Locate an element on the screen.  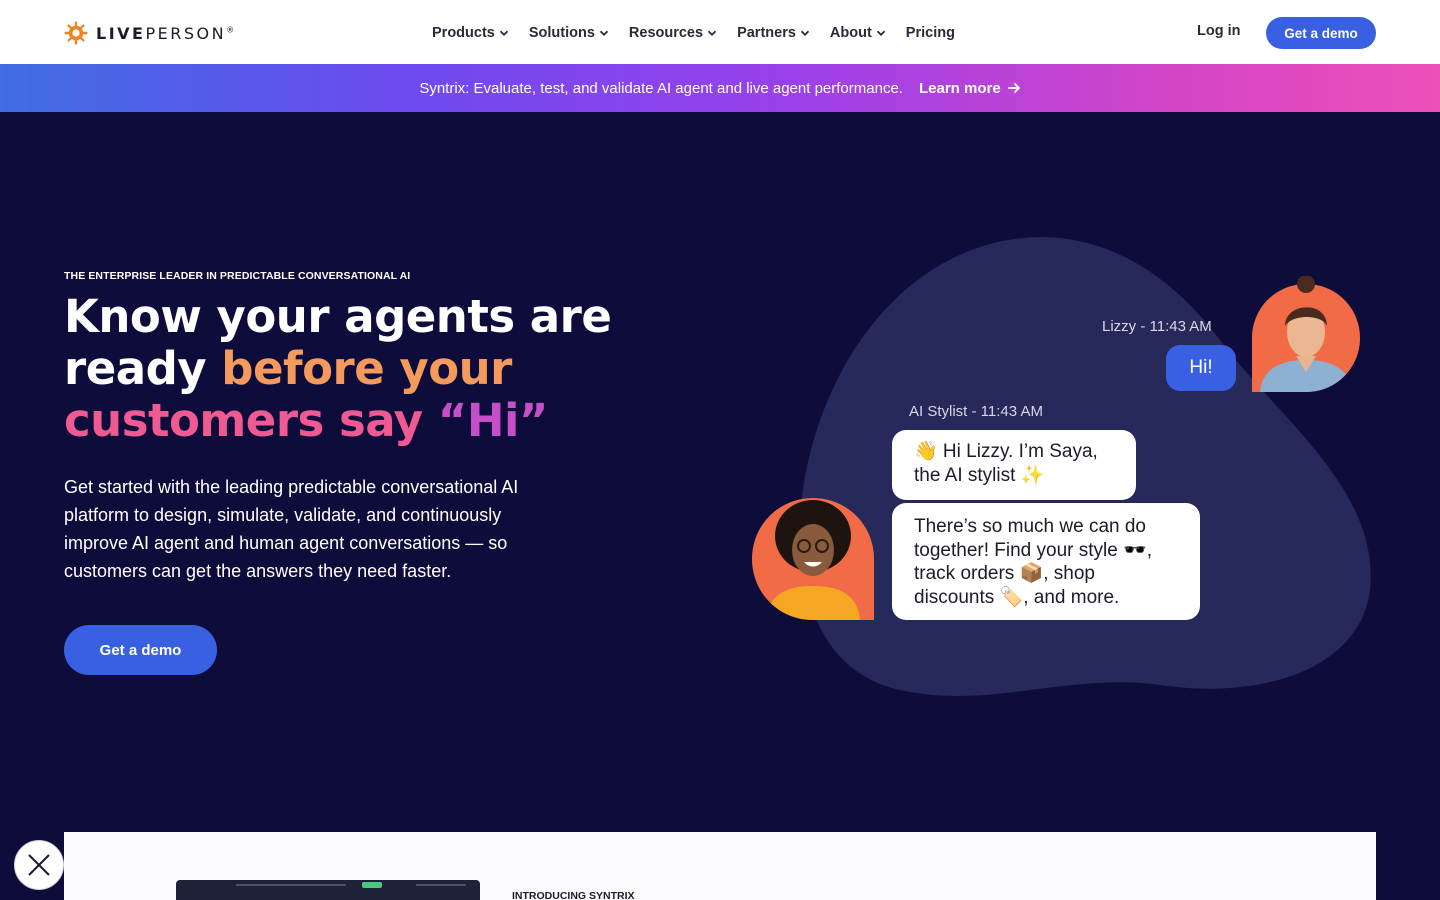
nav-solutions: Solutions is located at coordinates (569, 33).